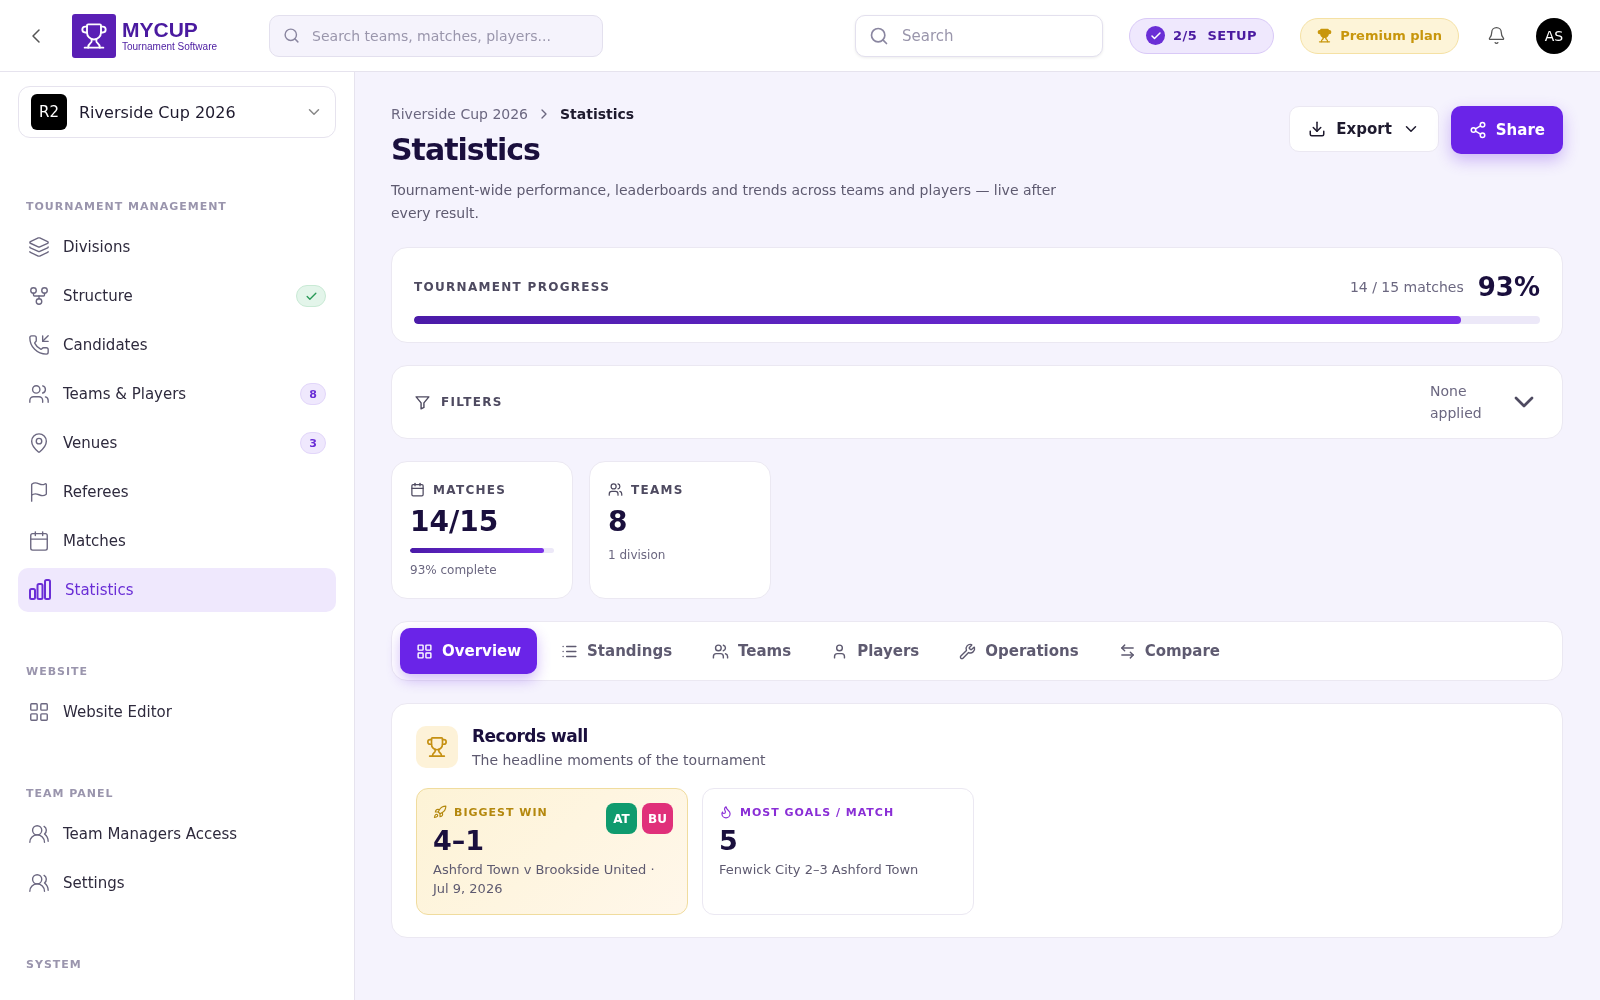  I want to click on record-value: 5, so click(729, 840).